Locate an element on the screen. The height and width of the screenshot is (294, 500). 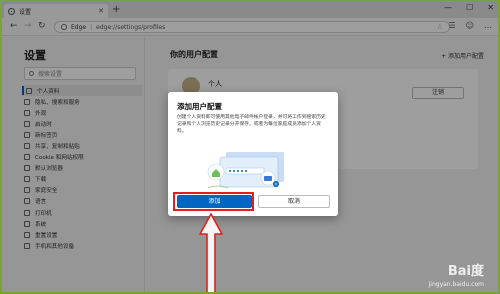
profiles-illustration is located at coordinates (245, 170).